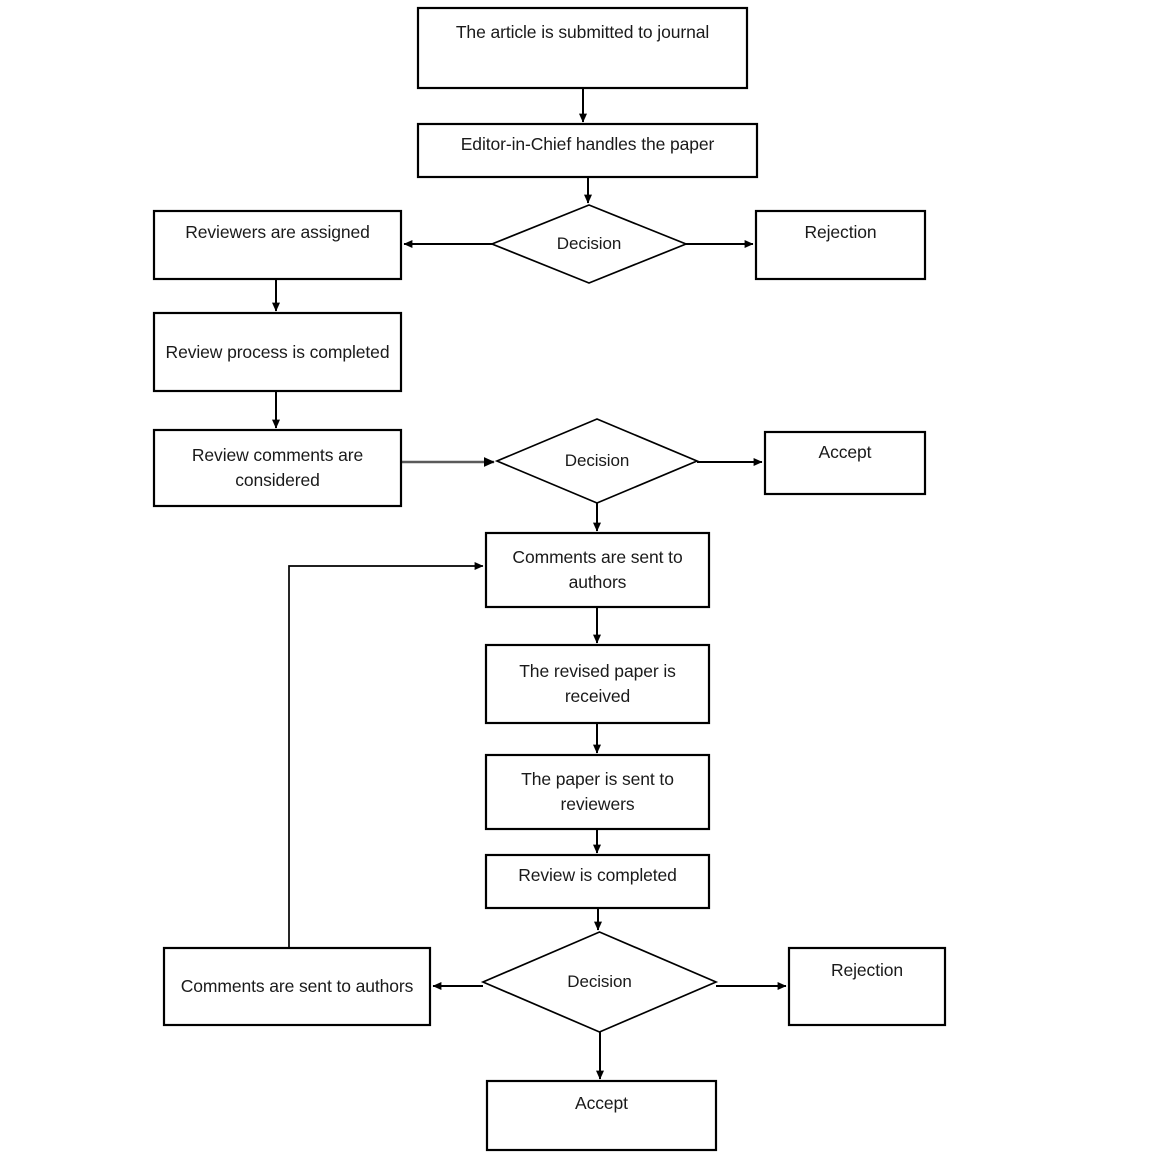 Image resolution: width=1156 pixels, height=1164 pixels. What do you see at coordinates (599, 982) in the screenshot?
I see `node-shape-decision3` at bounding box center [599, 982].